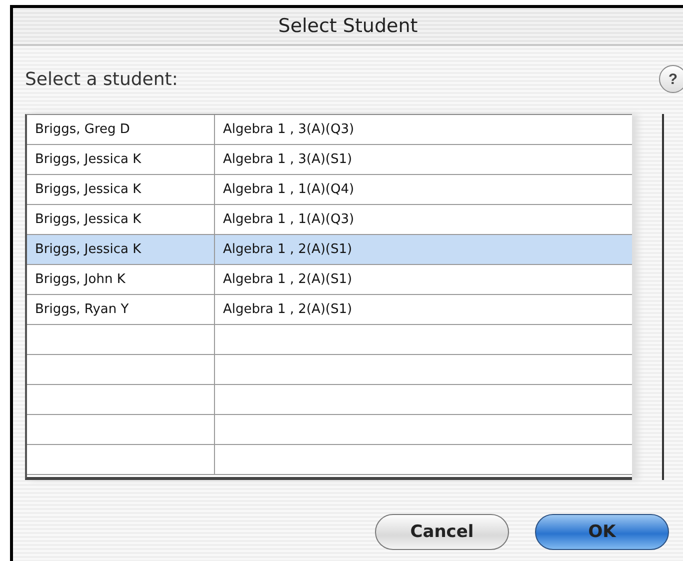 The image size is (683, 561). What do you see at coordinates (101, 79) in the screenshot?
I see `prompt-label: Select a student:` at bounding box center [101, 79].